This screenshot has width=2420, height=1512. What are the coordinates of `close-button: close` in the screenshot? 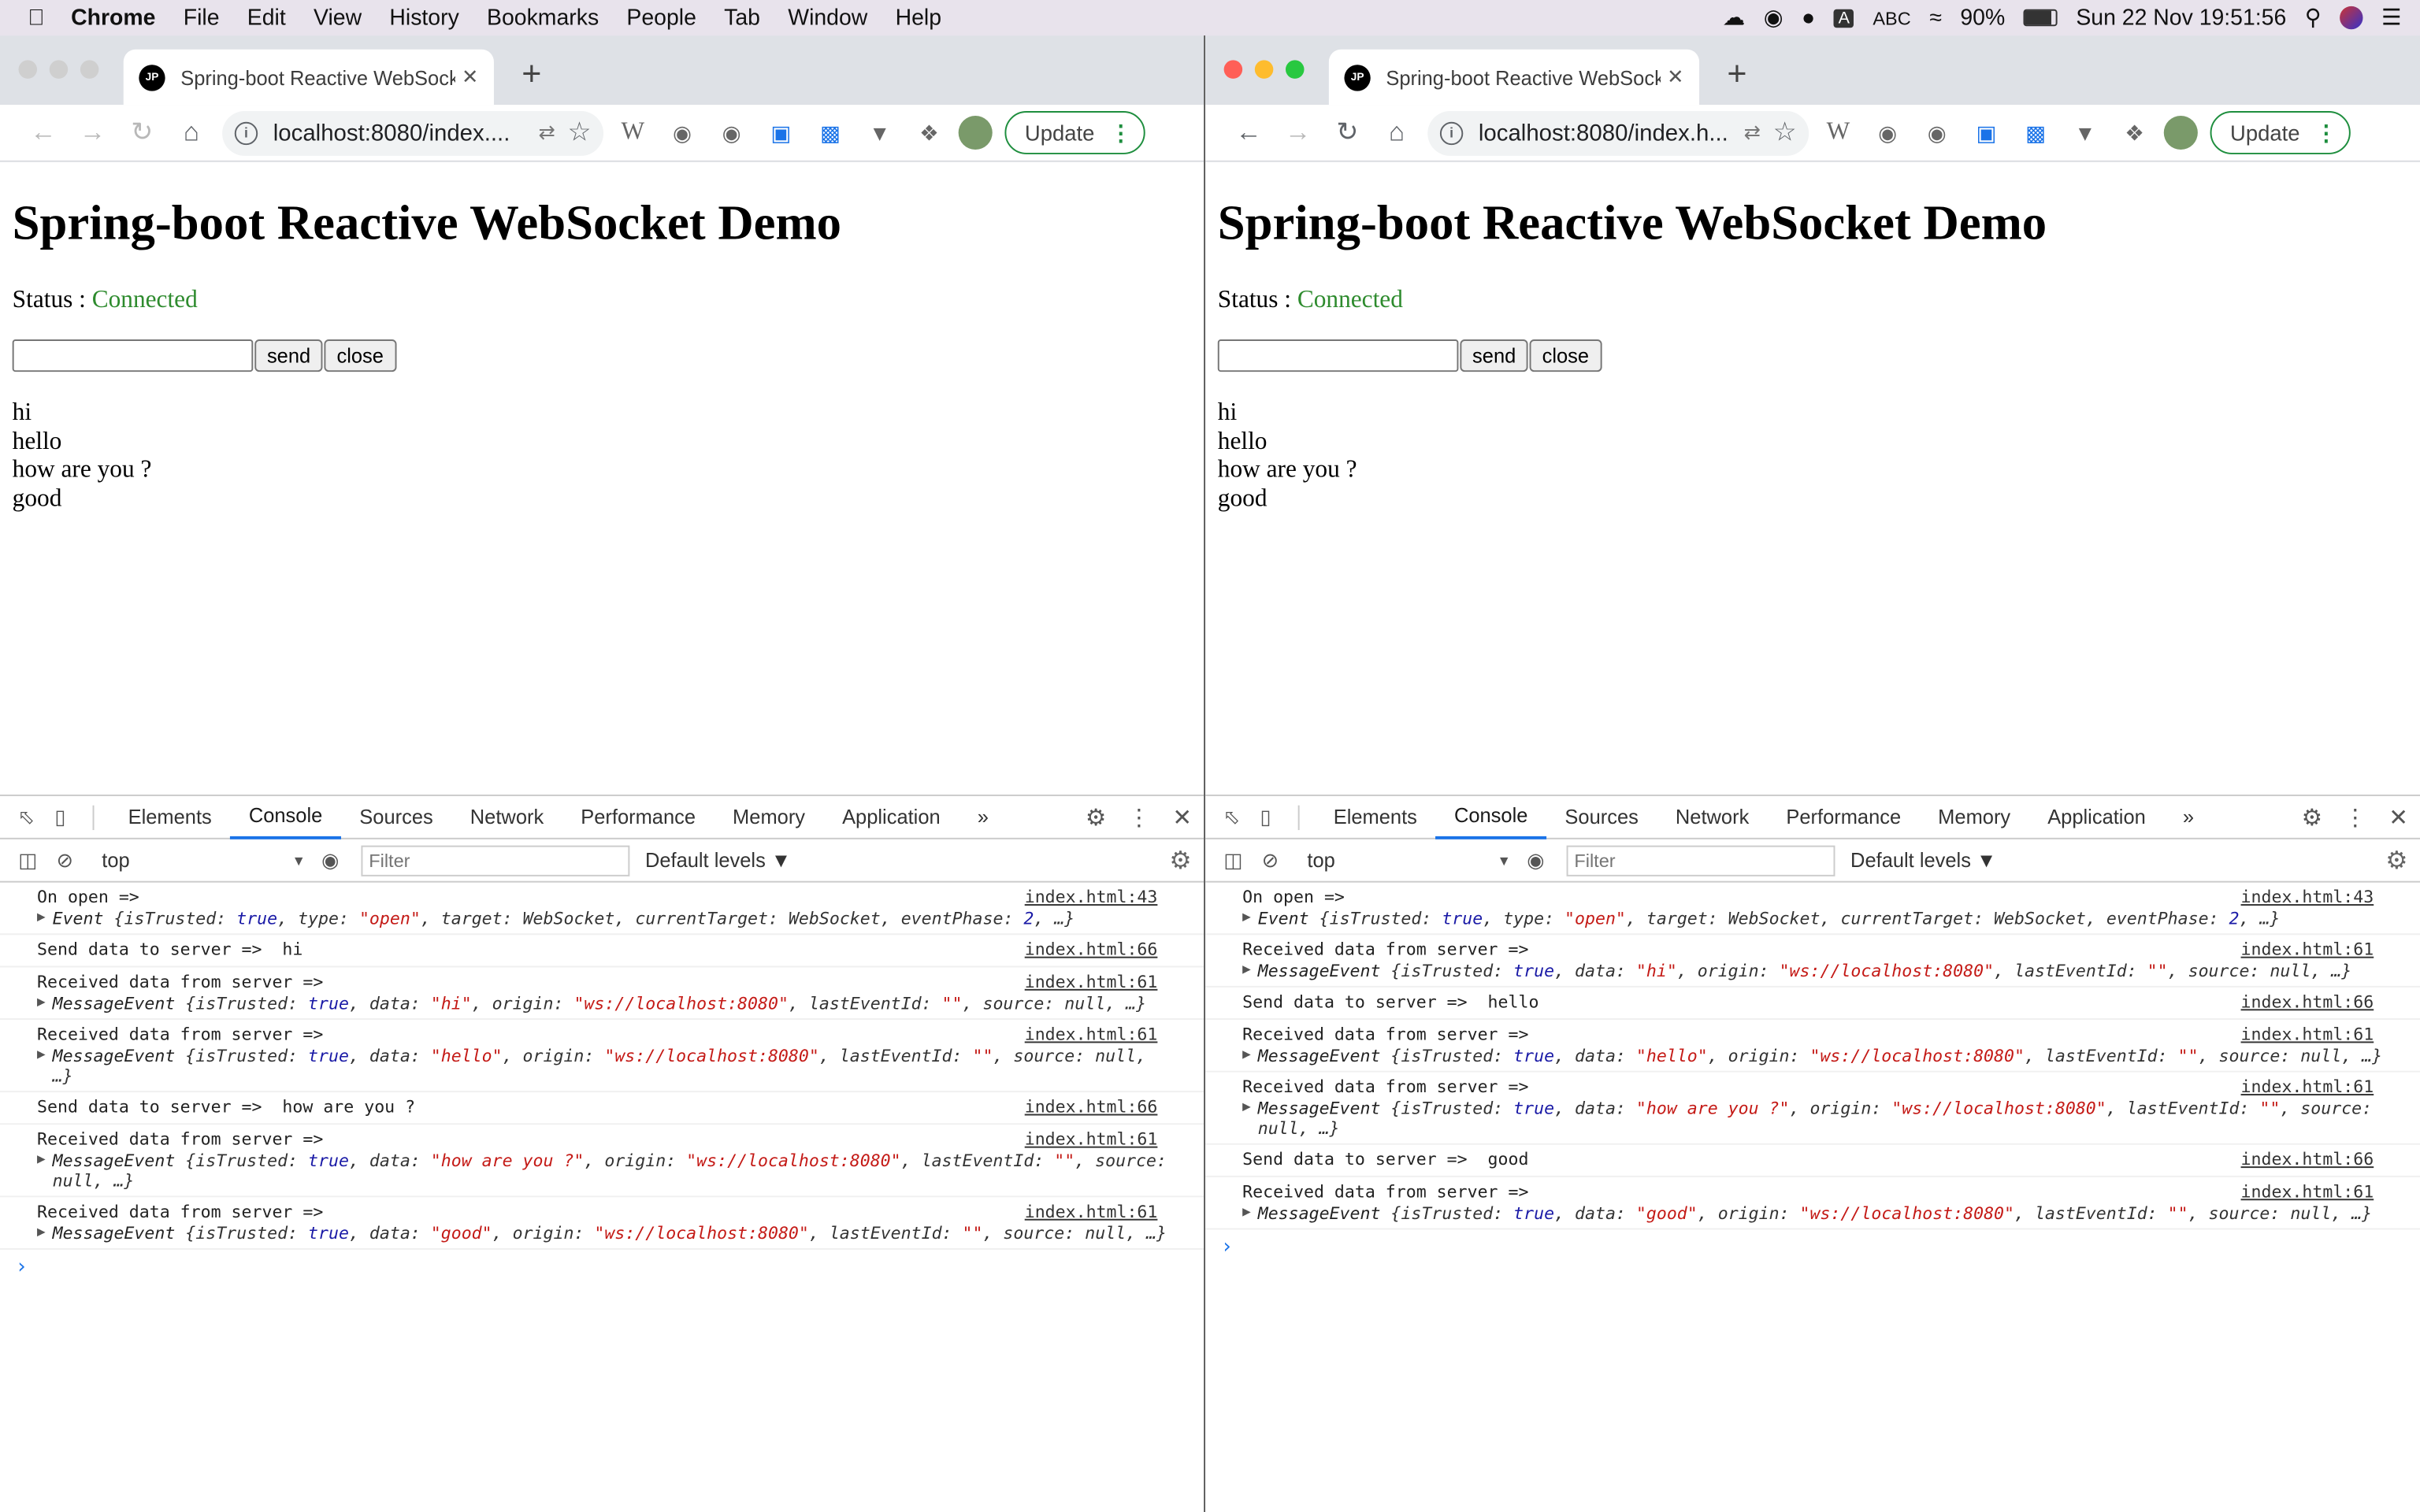 It's located at (1565, 355).